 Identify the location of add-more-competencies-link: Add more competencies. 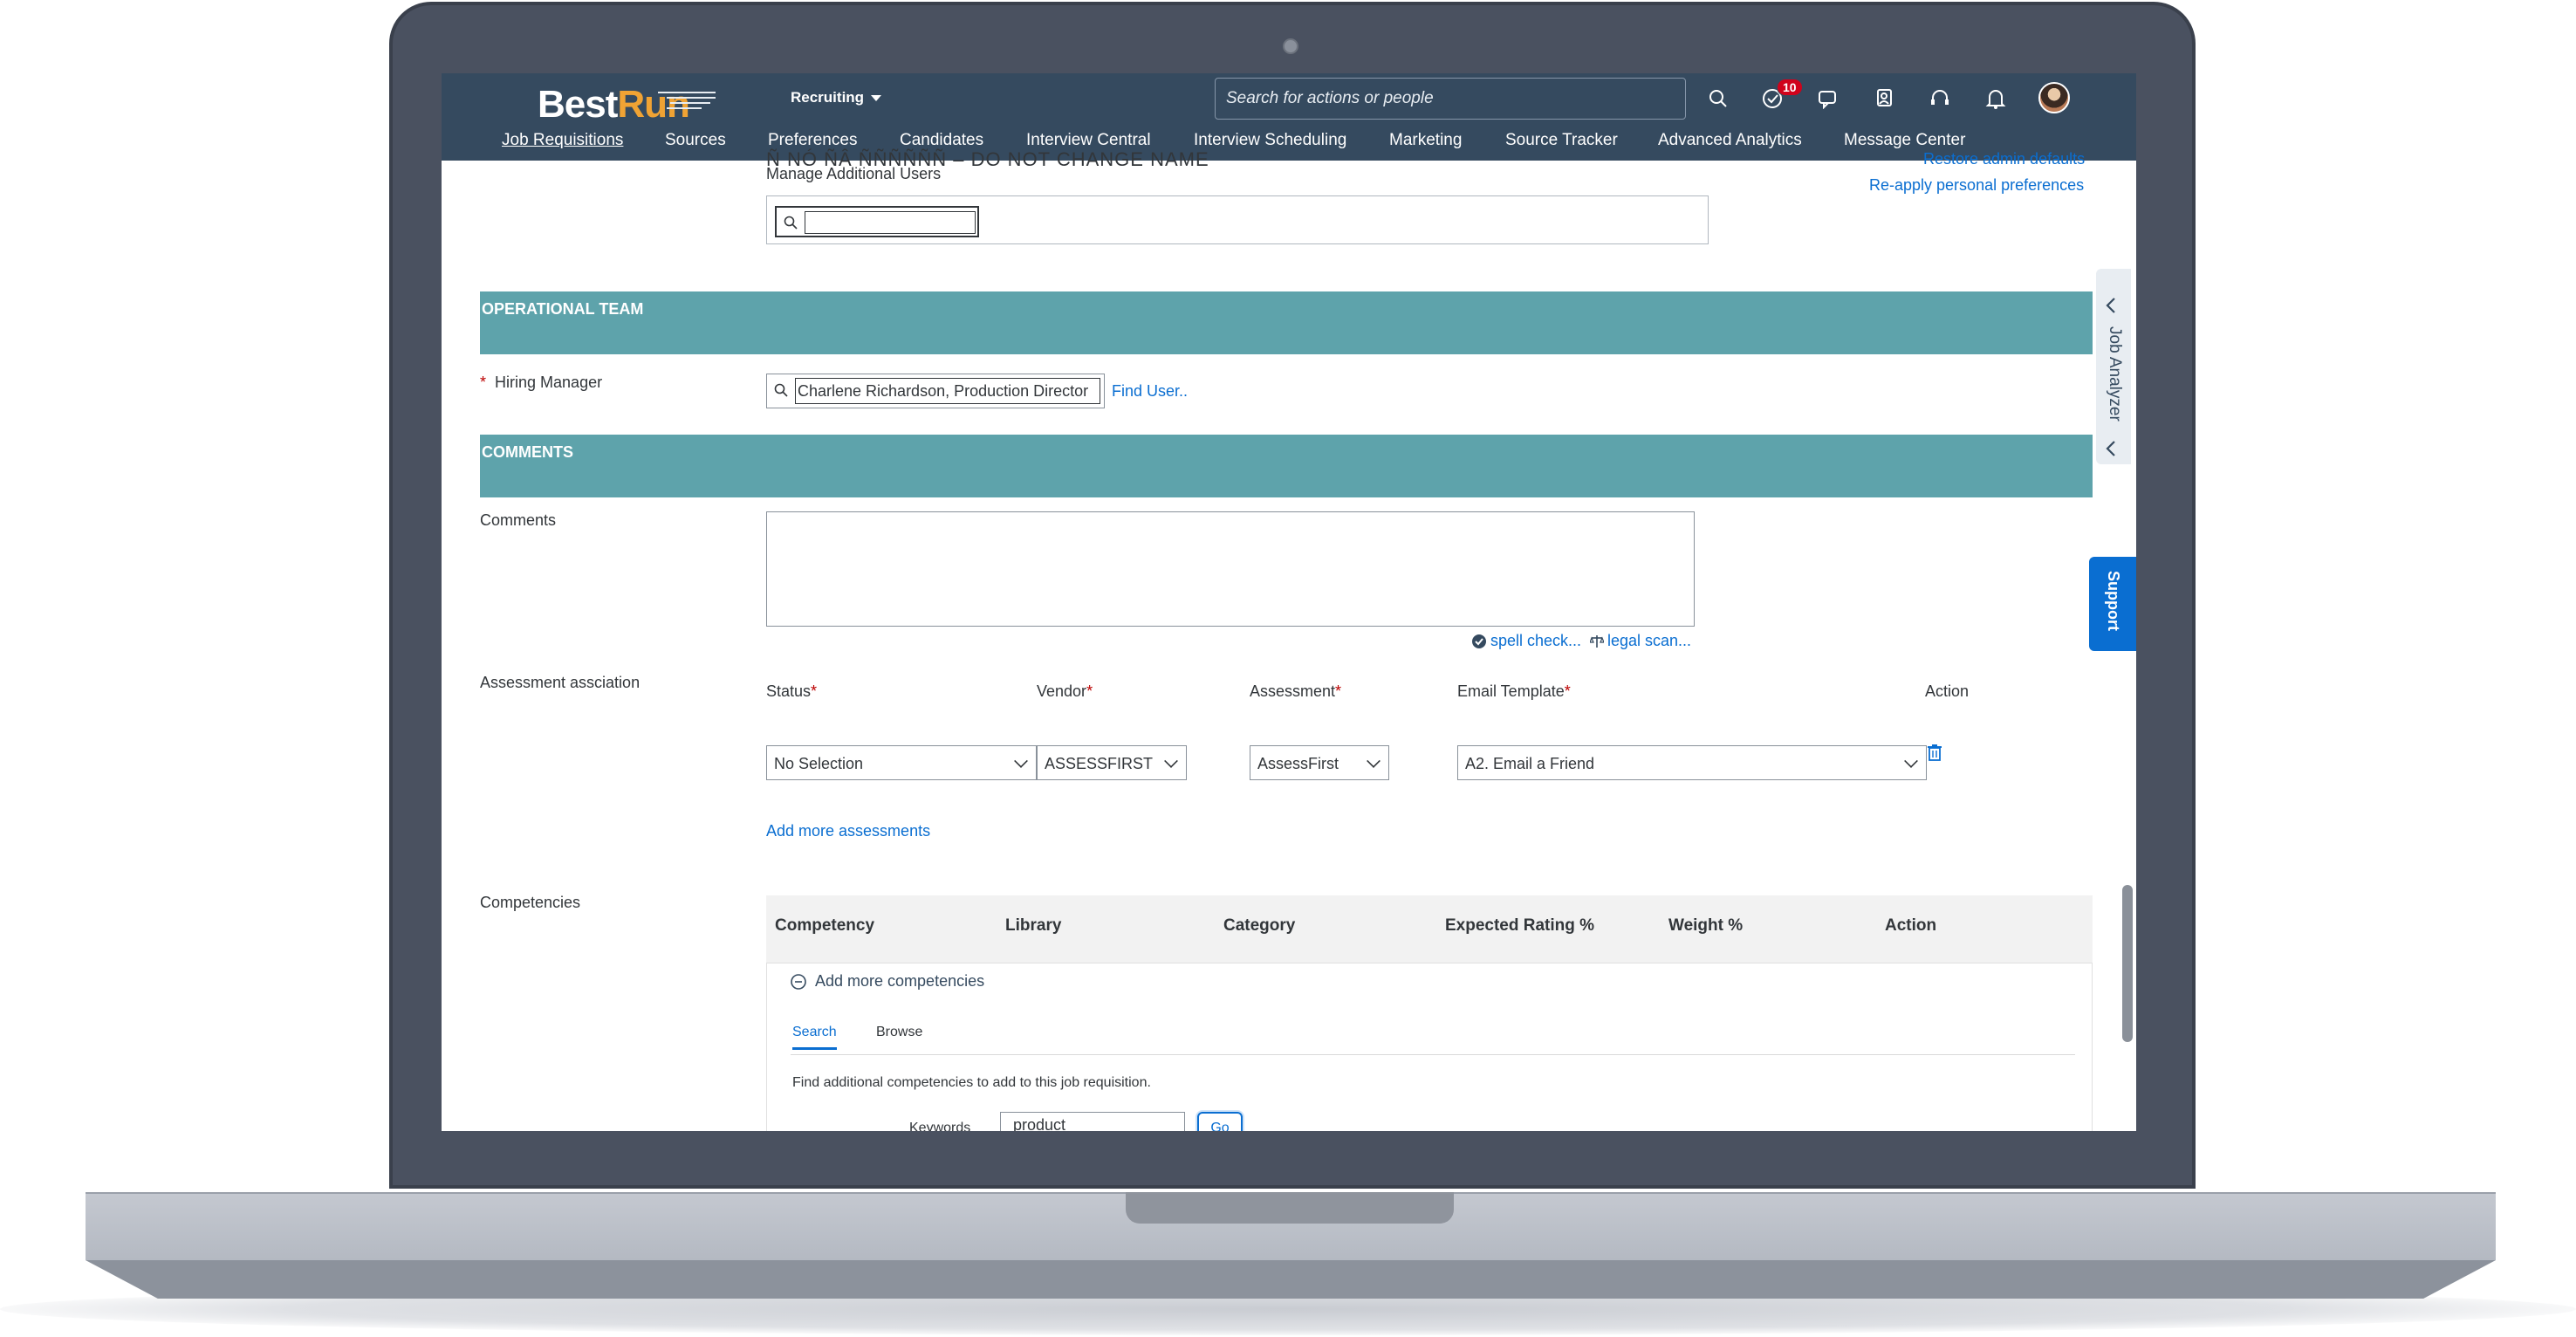
(888, 982).